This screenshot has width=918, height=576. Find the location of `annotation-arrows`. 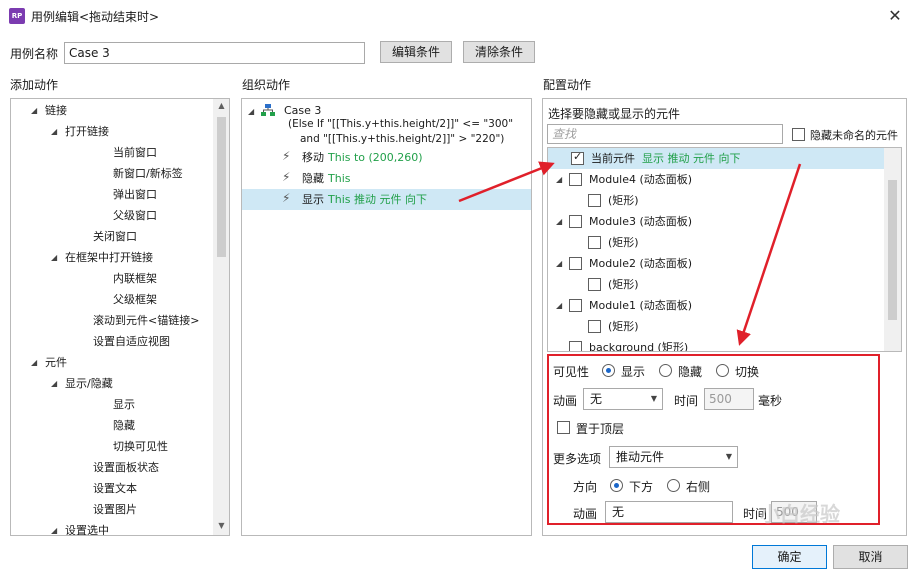

annotation-arrows is located at coordinates (630, 253).